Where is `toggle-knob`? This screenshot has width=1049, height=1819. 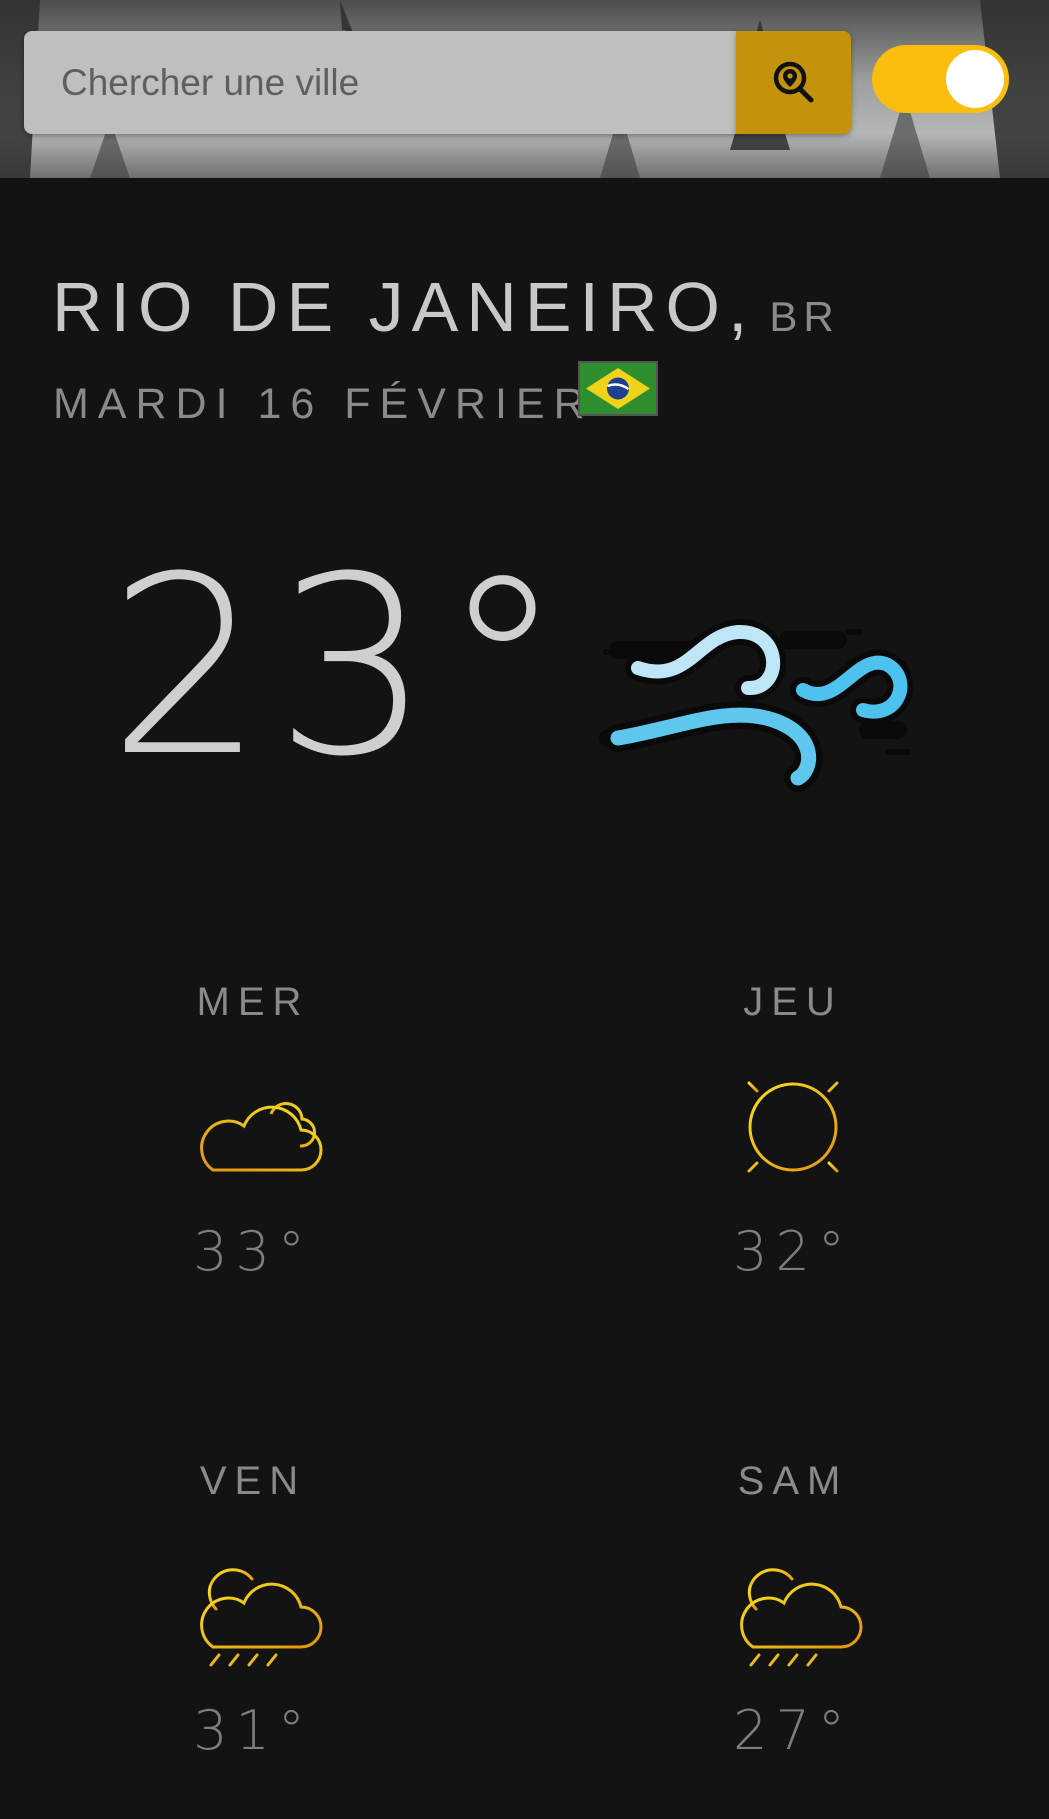 toggle-knob is located at coordinates (975, 79).